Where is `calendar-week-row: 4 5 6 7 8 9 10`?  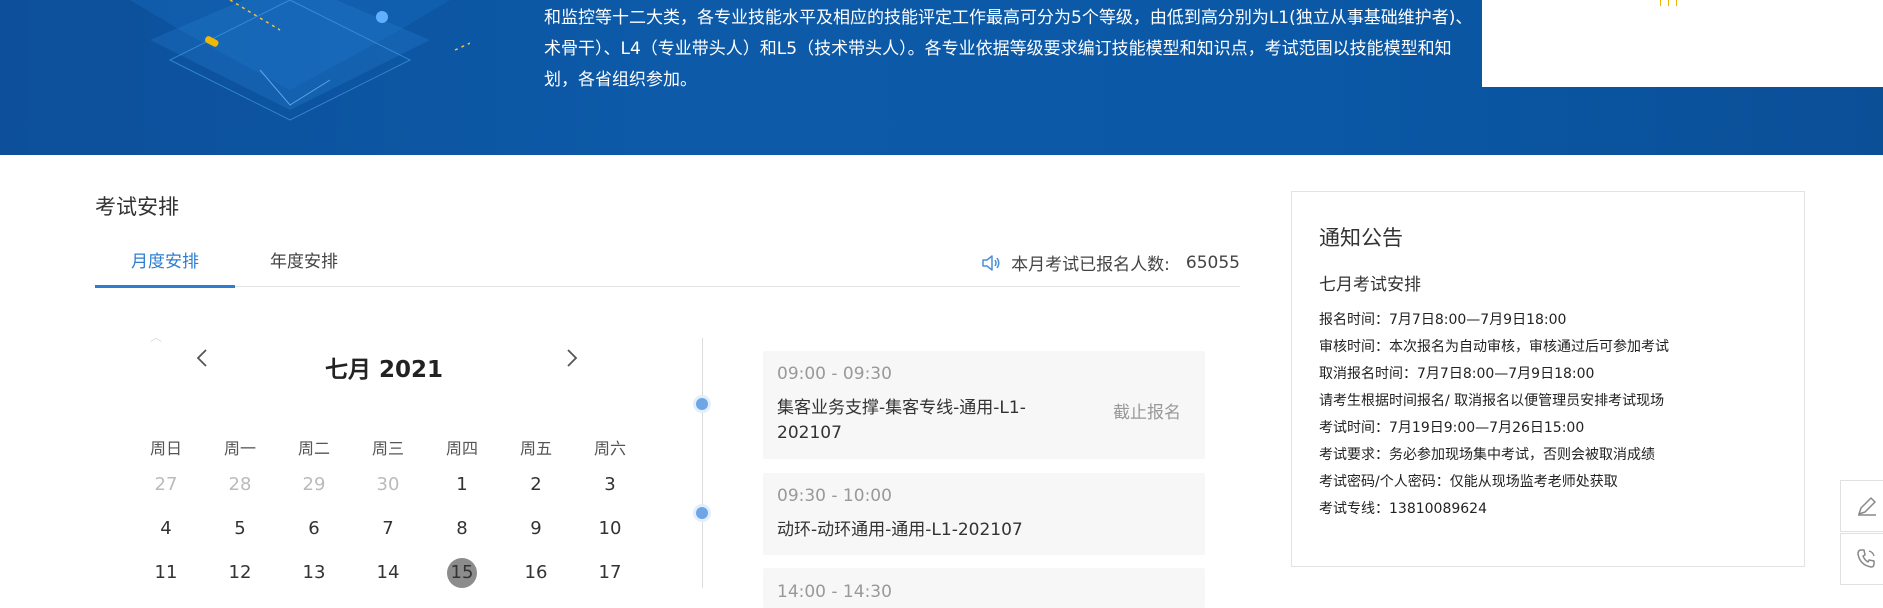 calendar-week-row: 4 5 6 7 8 9 10 is located at coordinates (388, 529).